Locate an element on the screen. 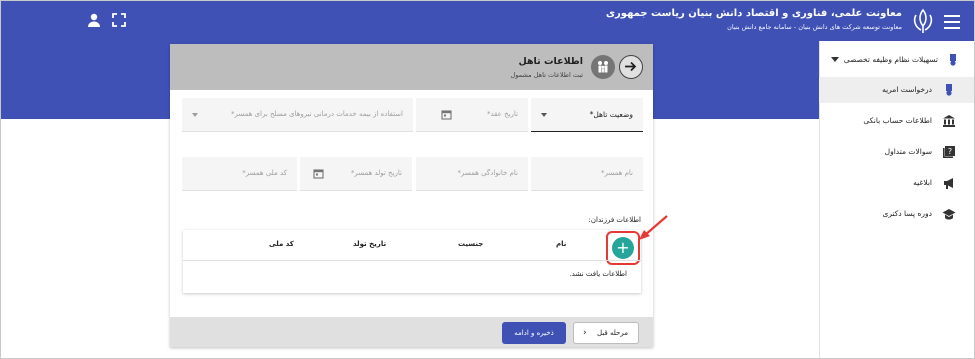 The image size is (975, 359). sidebar-item-label: اطلاعات حساب بانکی is located at coordinates (897, 120).